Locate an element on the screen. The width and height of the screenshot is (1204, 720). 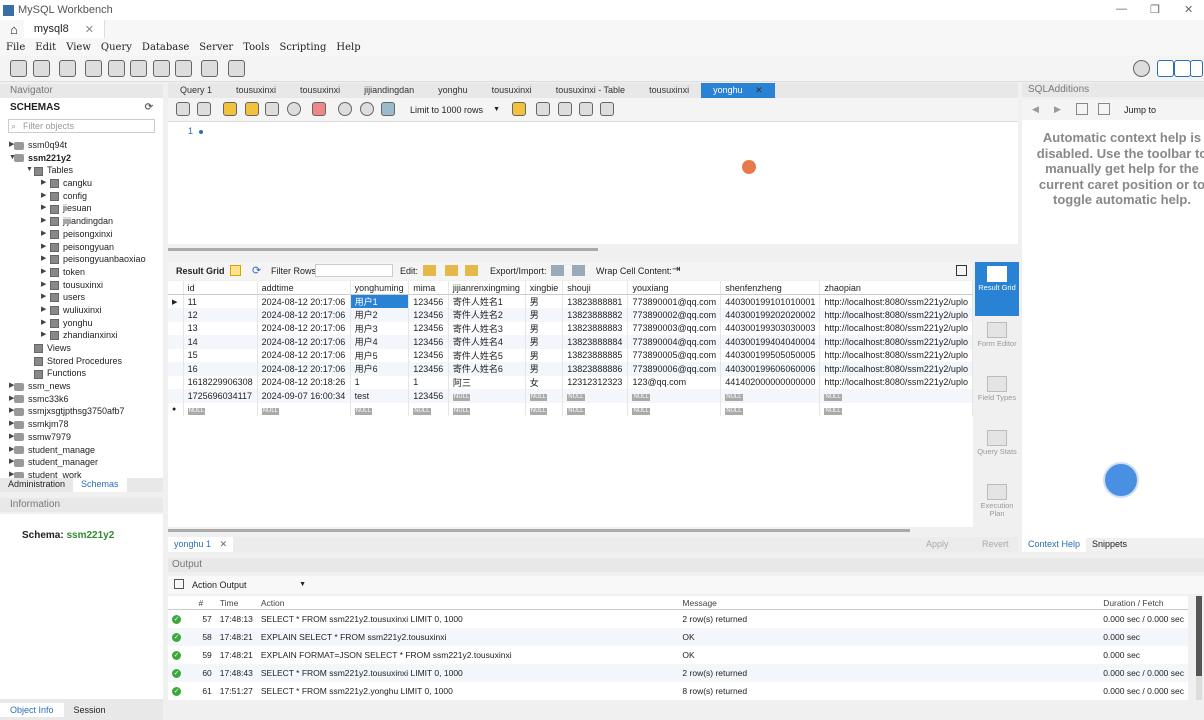
commit-icon is located at coordinates (345, 109).